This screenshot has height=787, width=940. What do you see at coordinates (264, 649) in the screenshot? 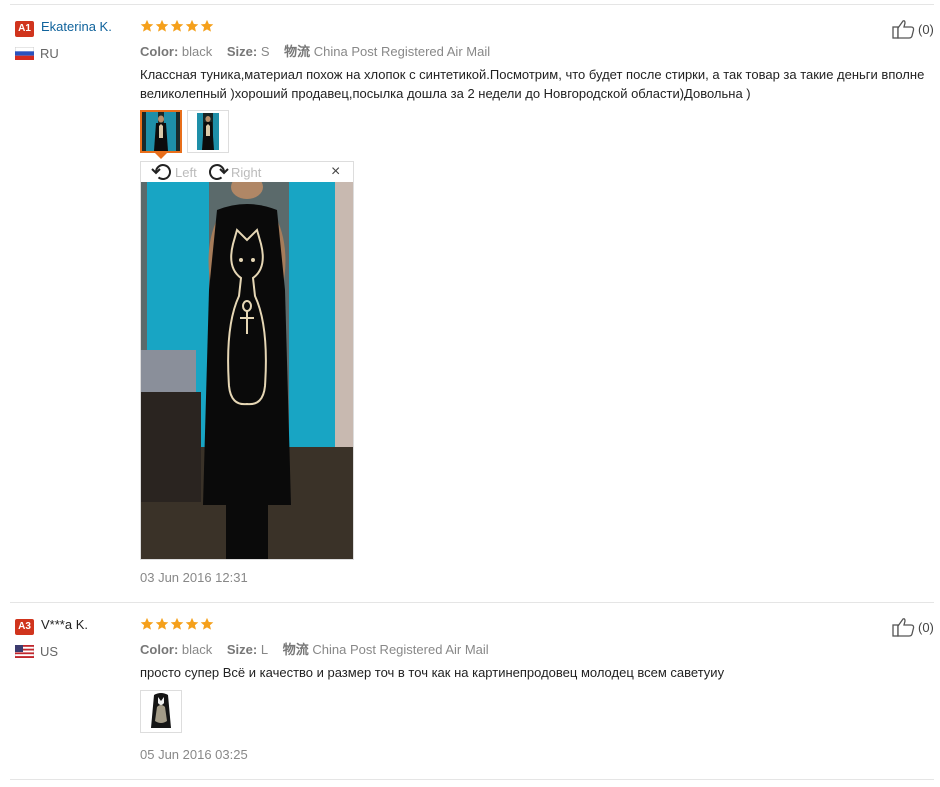
I see `size-value: L` at bounding box center [264, 649].